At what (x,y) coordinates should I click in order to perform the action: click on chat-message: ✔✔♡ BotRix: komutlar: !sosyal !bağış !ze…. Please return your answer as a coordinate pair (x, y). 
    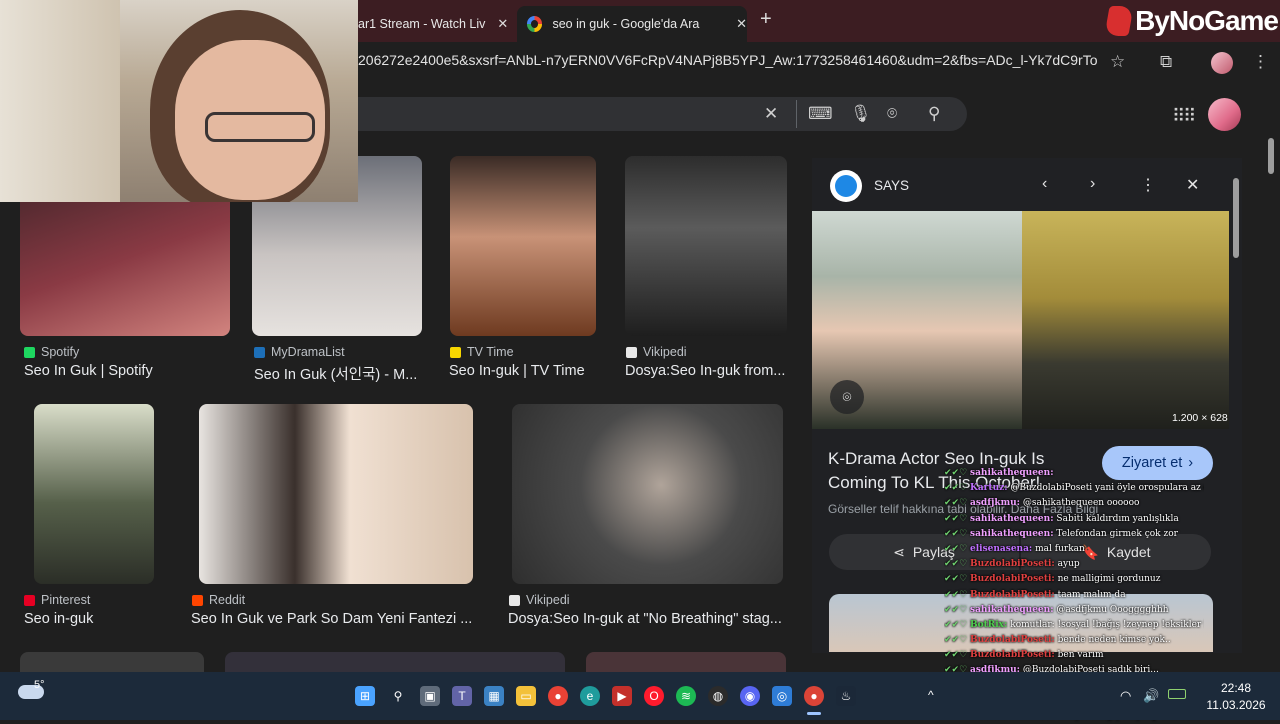
    Looking at the image, I should click on (1074, 625).